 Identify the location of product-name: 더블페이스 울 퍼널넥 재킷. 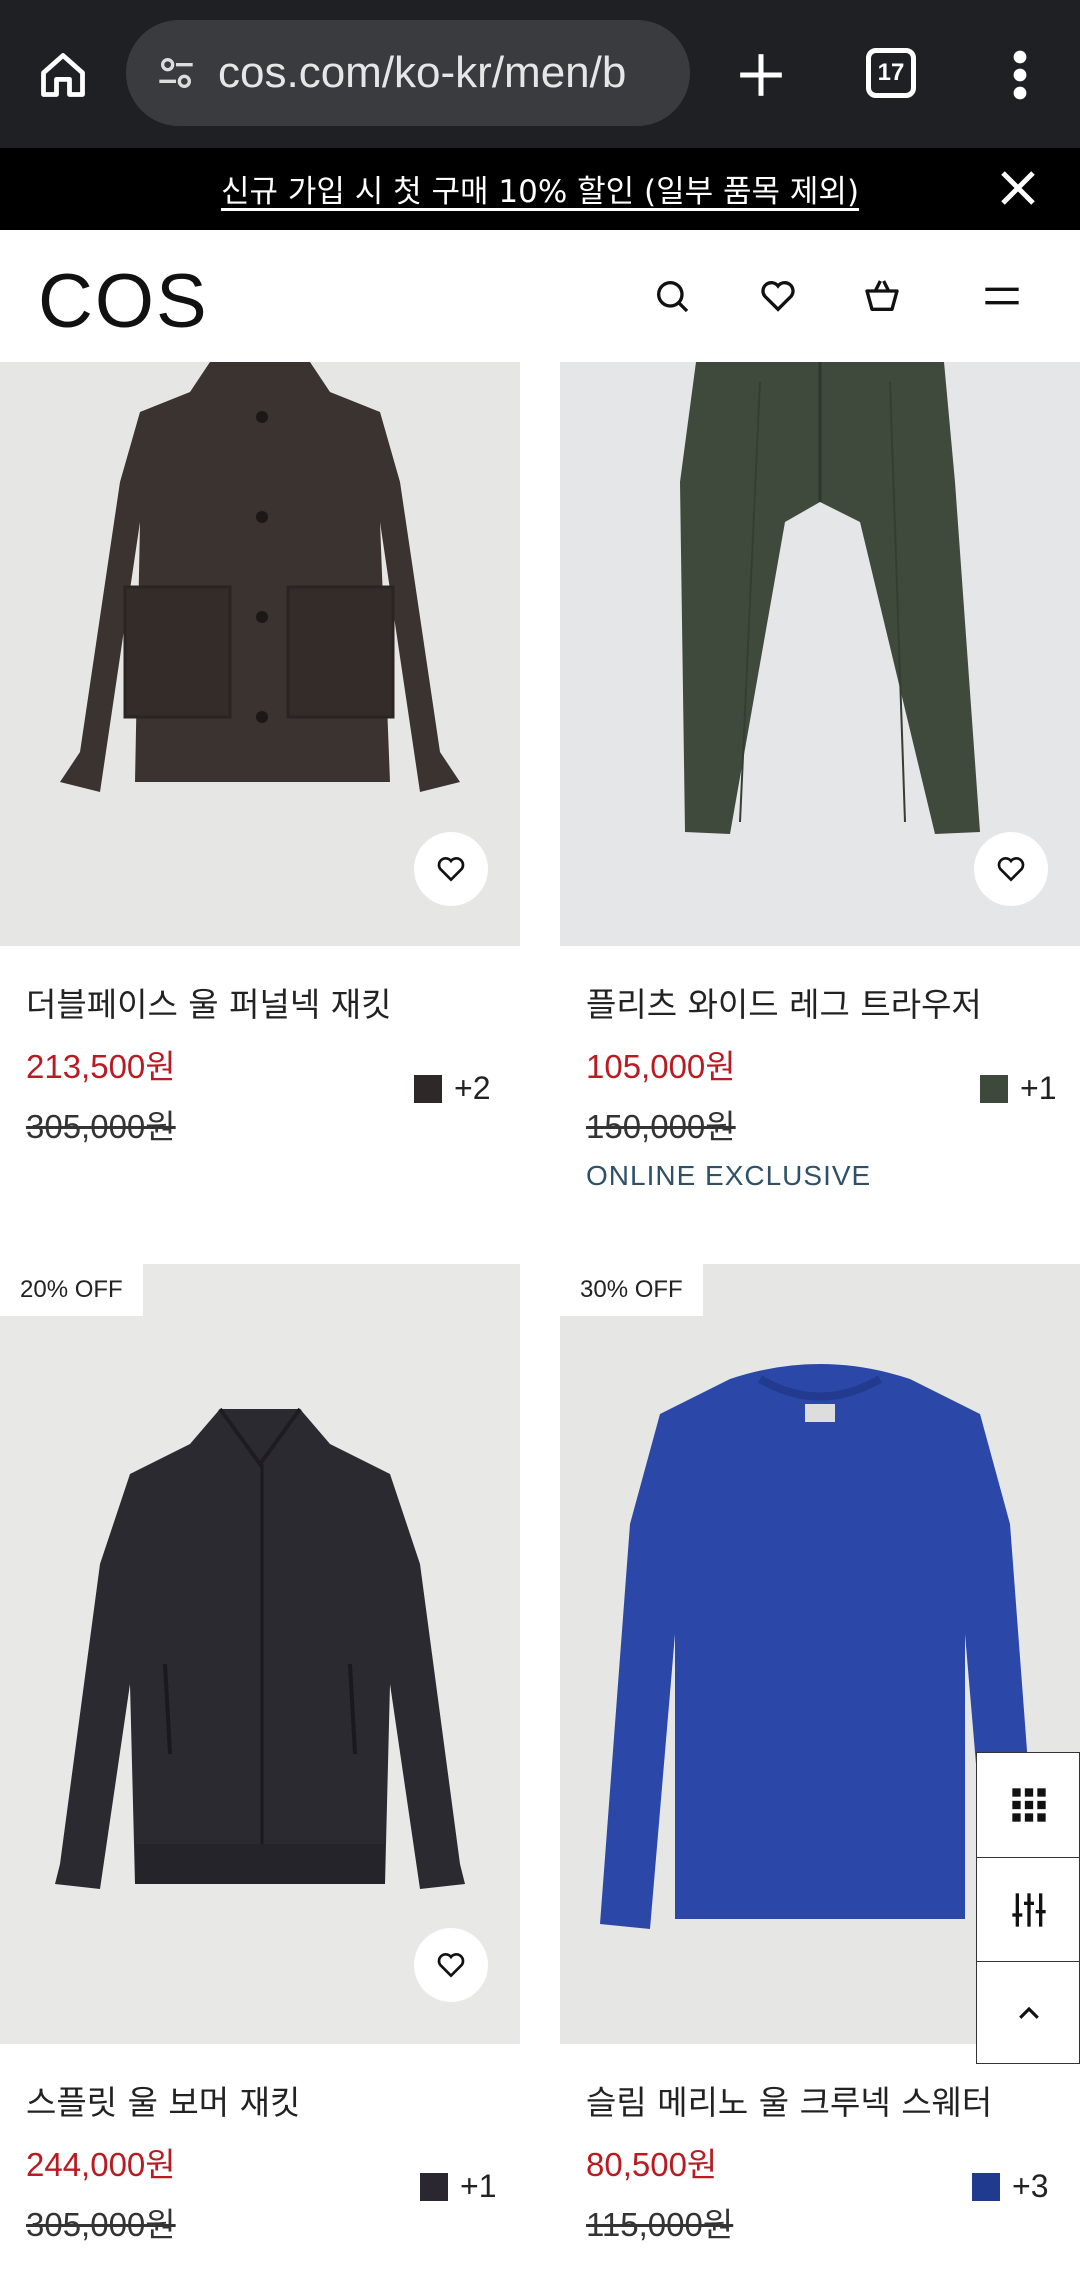
(208, 1002).